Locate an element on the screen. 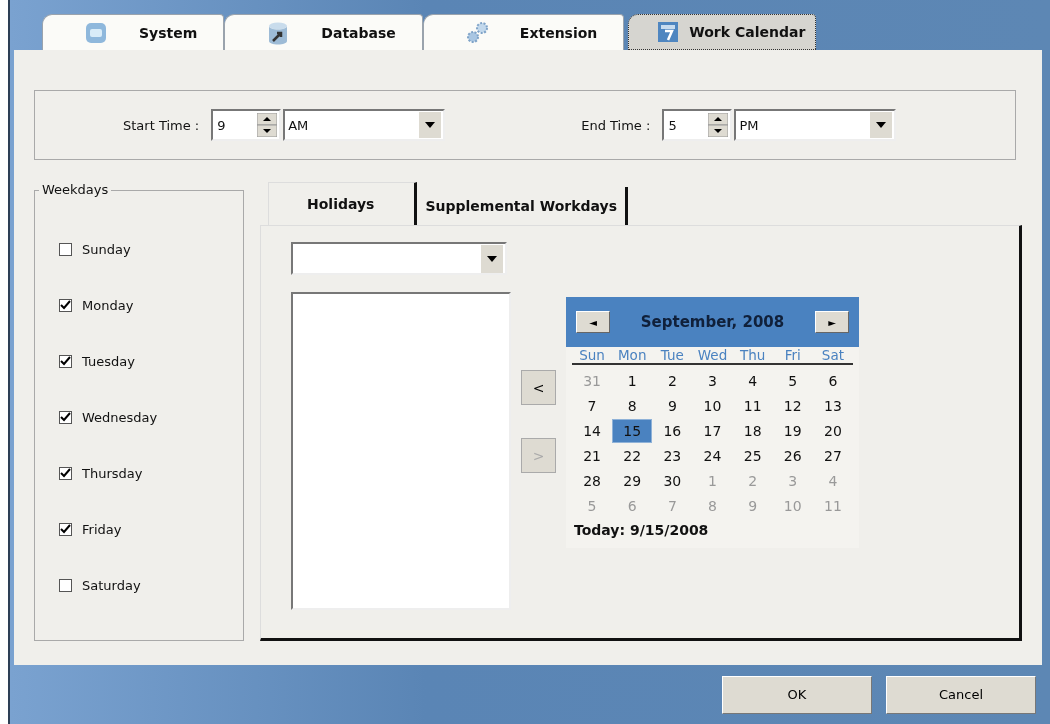 This screenshot has height=724, width=1050. calendar-day: 23 is located at coordinates (672, 456).